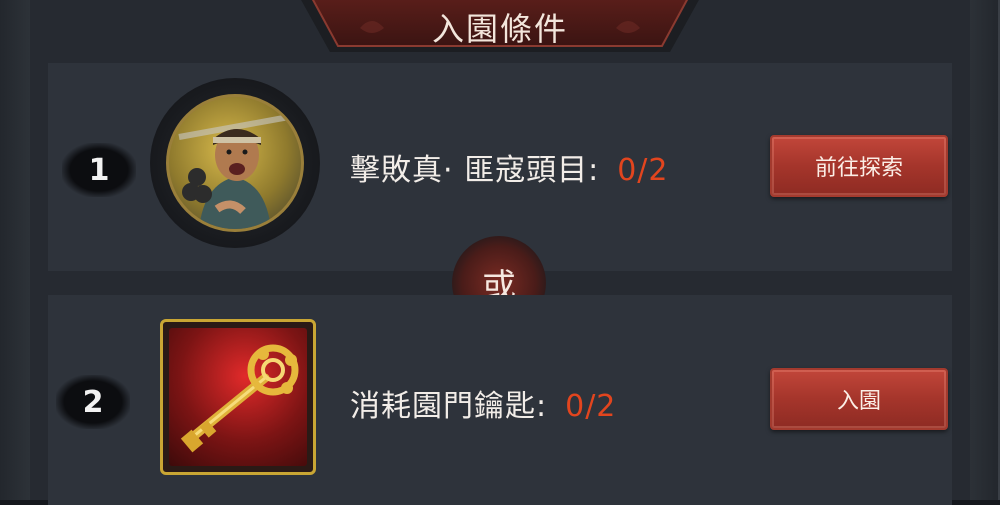 The width and height of the screenshot is (1000, 505). I want to click on item-slot, so click(238, 397).